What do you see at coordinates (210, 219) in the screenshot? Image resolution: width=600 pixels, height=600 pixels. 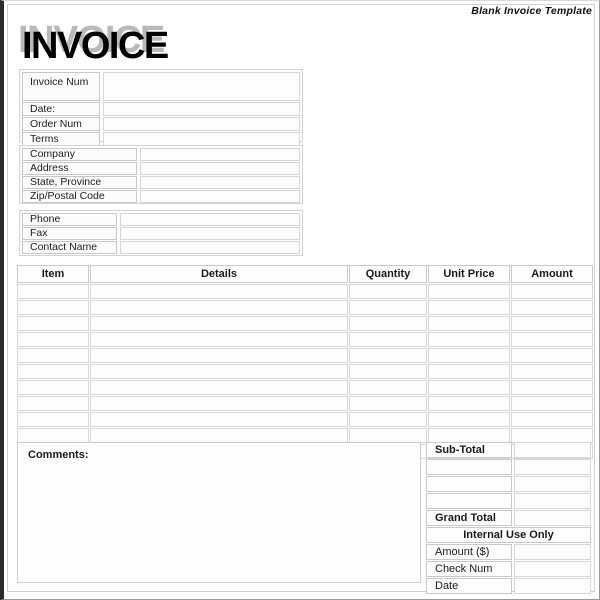 I see `input-phone` at bounding box center [210, 219].